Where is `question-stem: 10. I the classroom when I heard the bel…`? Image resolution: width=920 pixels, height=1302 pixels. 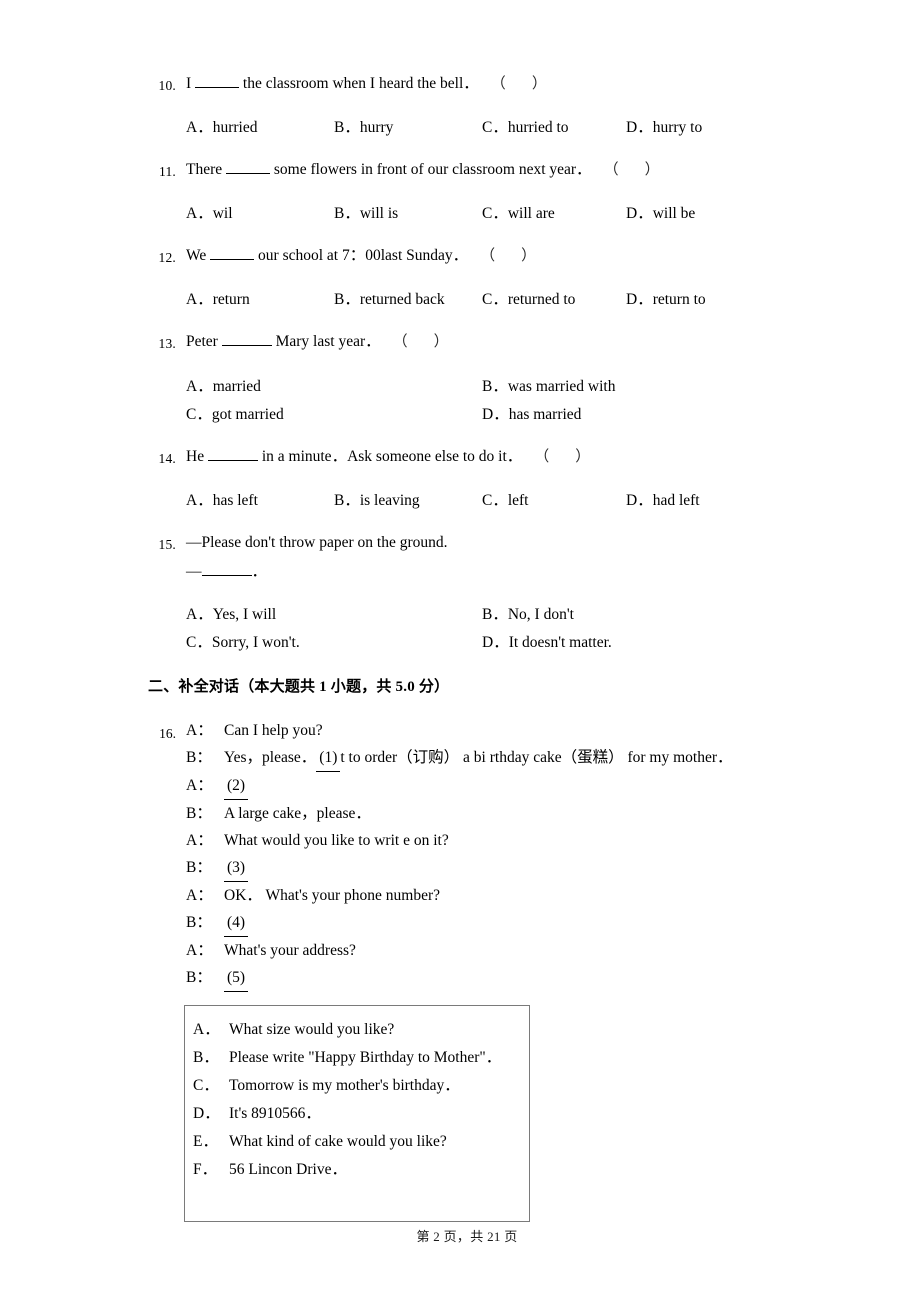
question-stem: 10. I the classroom when I heard the bel… is located at coordinates (520, 84).